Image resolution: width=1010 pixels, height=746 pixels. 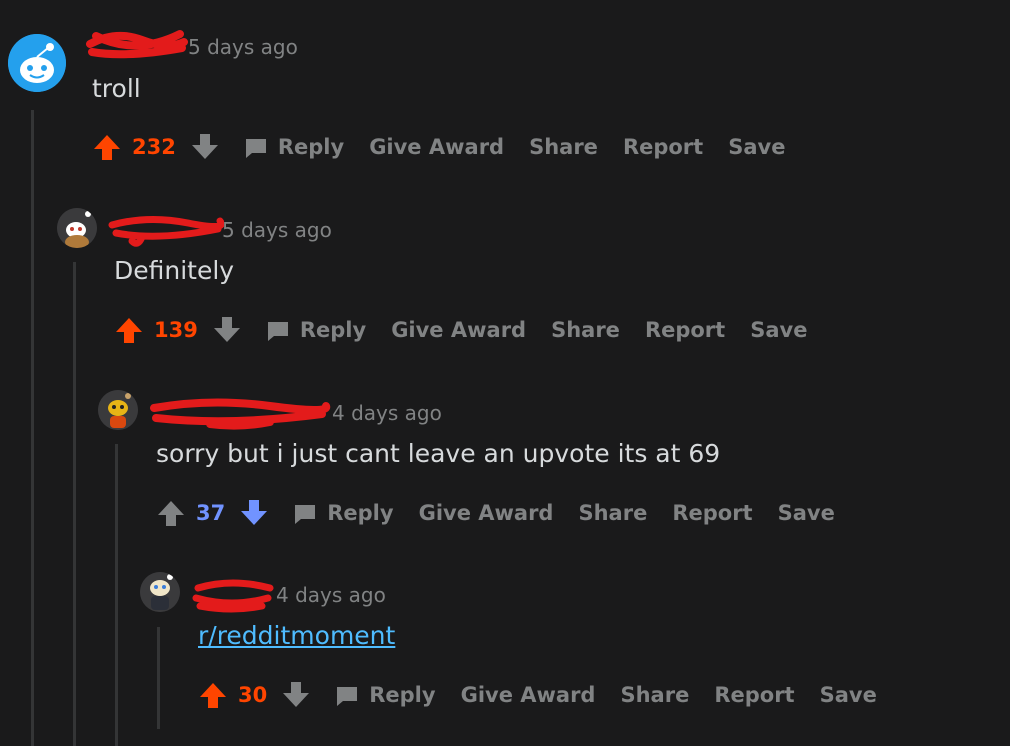 I want to click on vote-score: 232, so click(x=154, y=147).